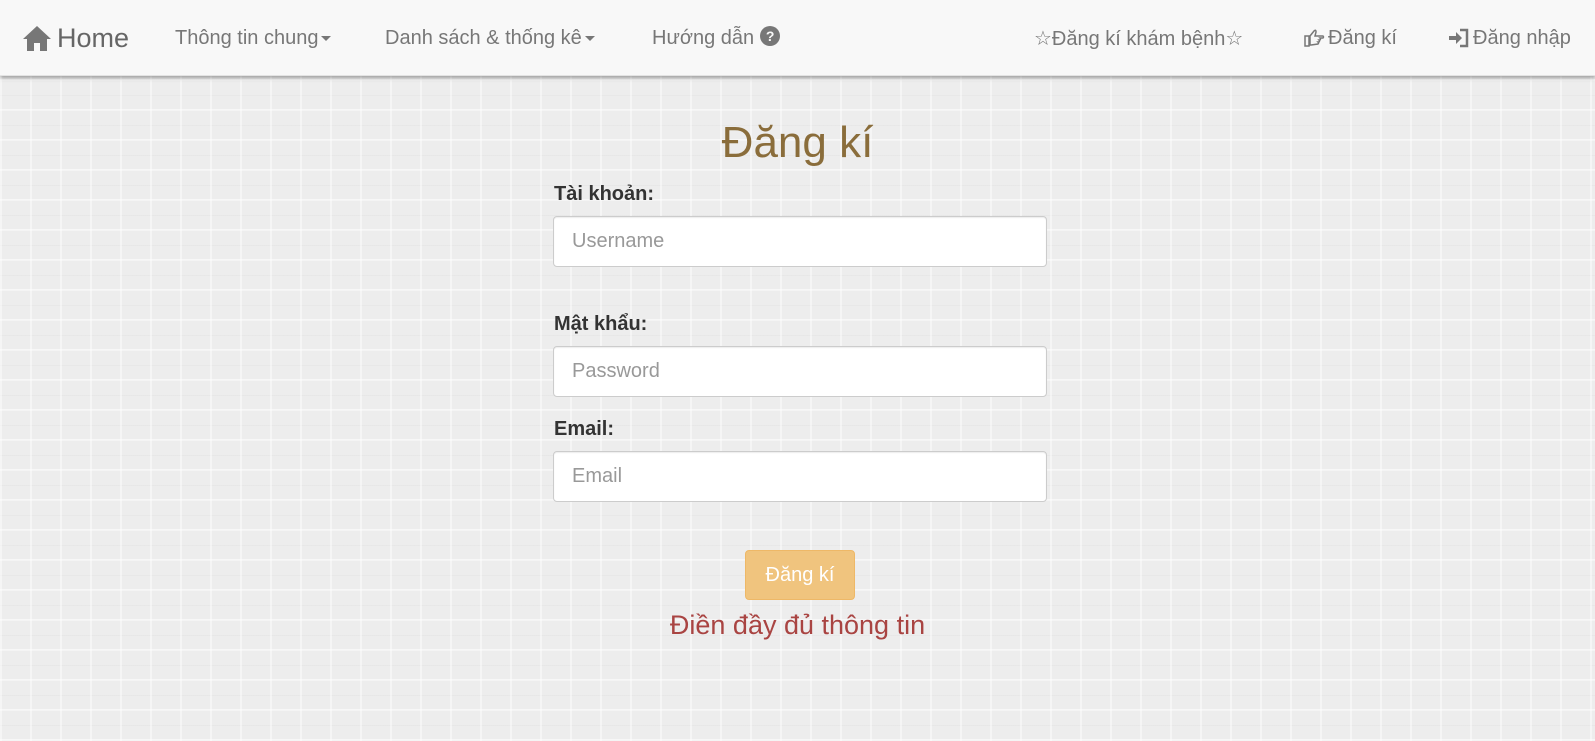  I want to click on register-label: Đăng kí, so click(1362, 37).